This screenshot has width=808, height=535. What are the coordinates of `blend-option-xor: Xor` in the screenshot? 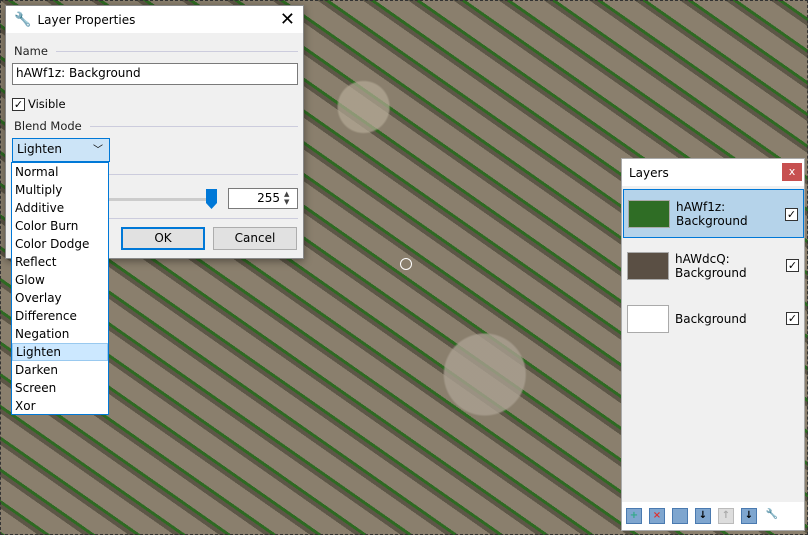 It's located at (60, 406).